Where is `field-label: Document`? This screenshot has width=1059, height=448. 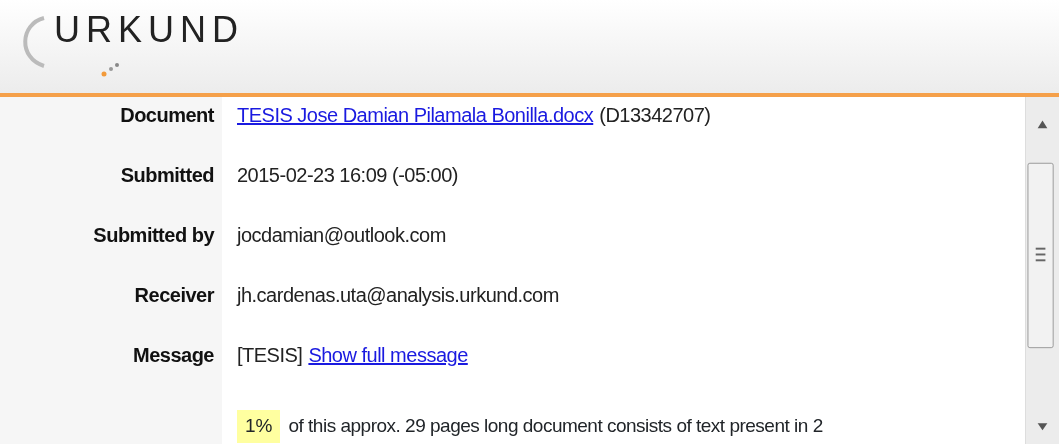 field-label: Document is located at coordinates (111, 127).